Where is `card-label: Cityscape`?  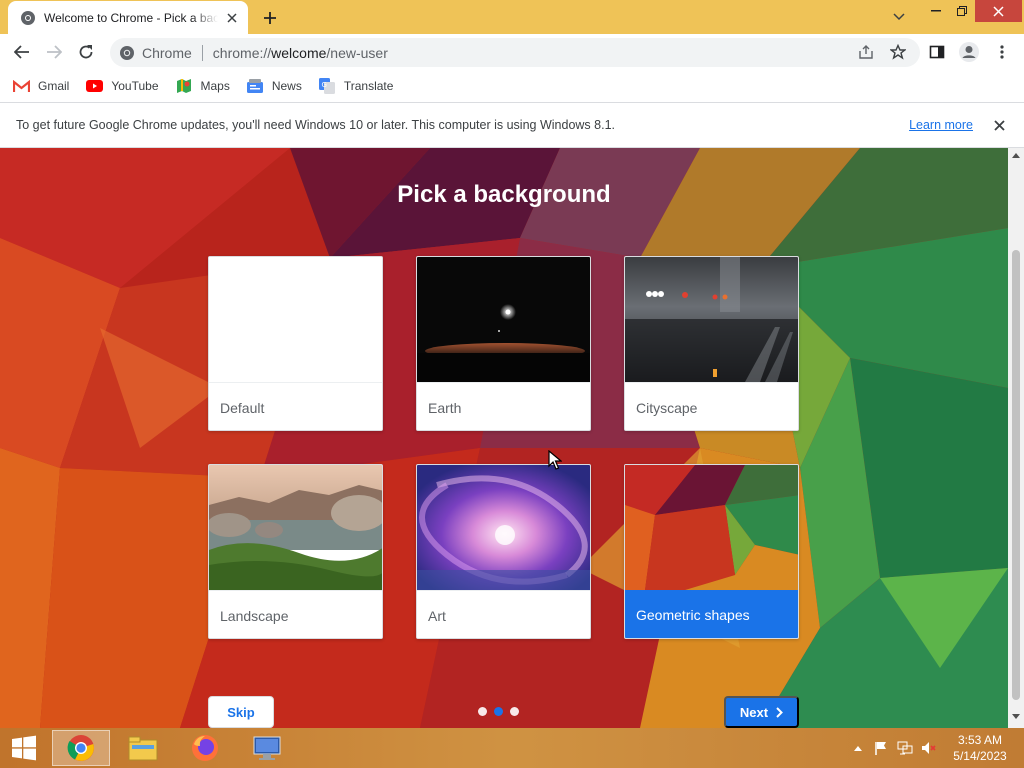
card-label: Cityscape is located at coordinates (711, 406).